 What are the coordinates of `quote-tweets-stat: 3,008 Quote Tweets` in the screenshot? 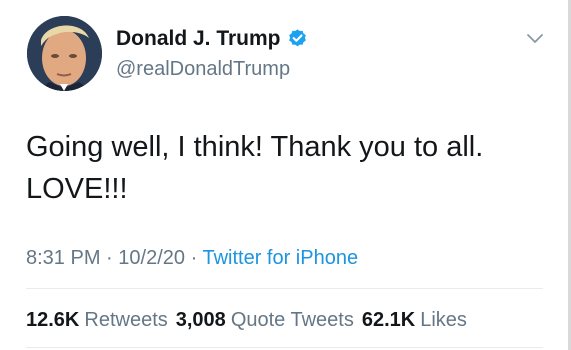 It's located at (265, 320).